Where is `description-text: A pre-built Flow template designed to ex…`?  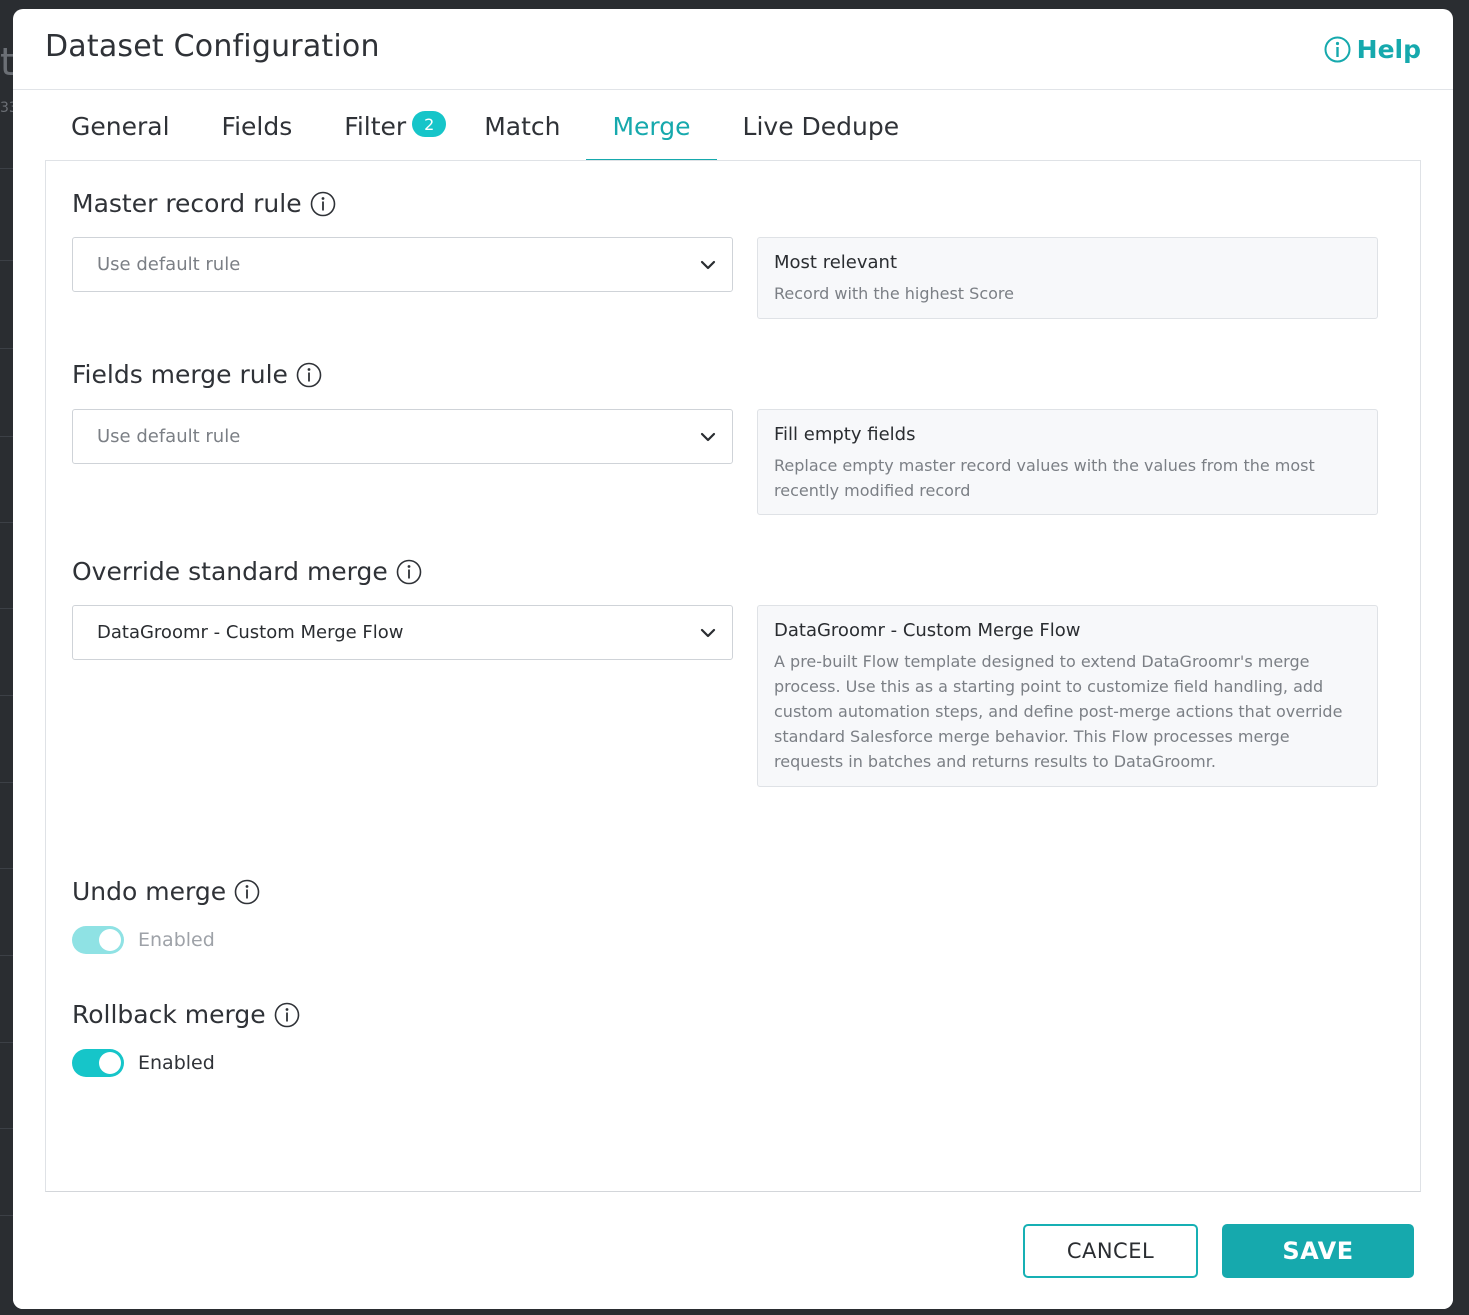 description-text: A pre-built Flow template designed to ex… is located at coordinates (1058, 711).